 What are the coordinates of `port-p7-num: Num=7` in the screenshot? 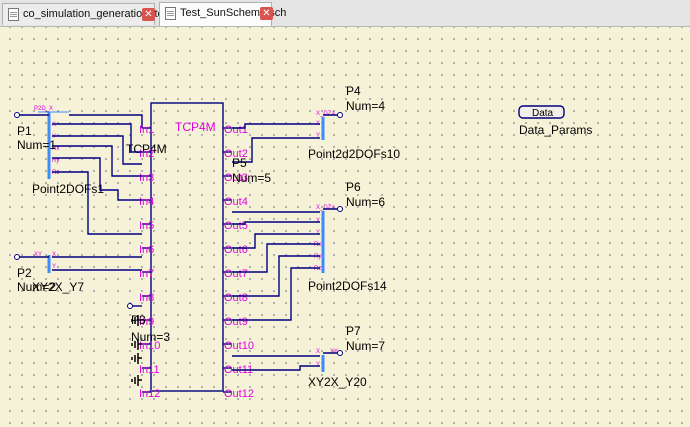 It's located at (365, 346).